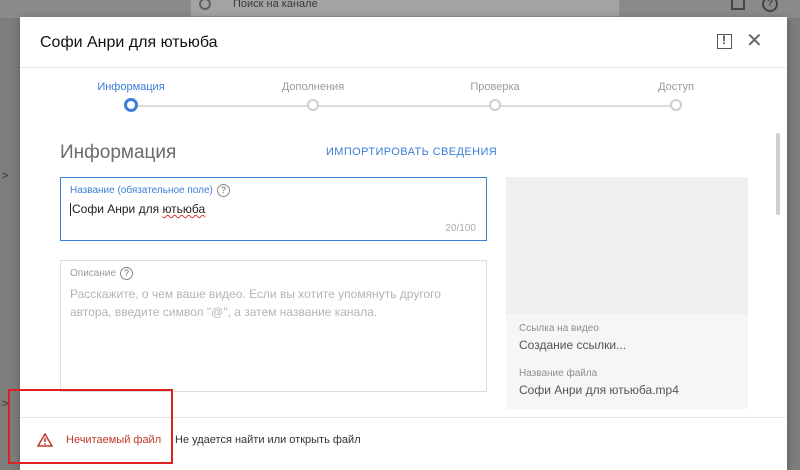  I want to click on error-message: Не удается найти или открыть файл, so click(268, 440).